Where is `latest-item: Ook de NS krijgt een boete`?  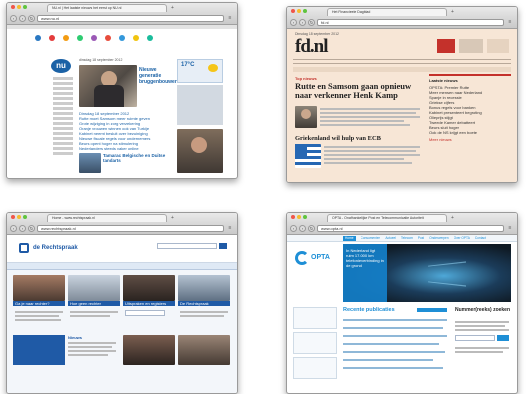 latest-item: Ook de NS krijgt een boete is located at coordinates (470, 132).